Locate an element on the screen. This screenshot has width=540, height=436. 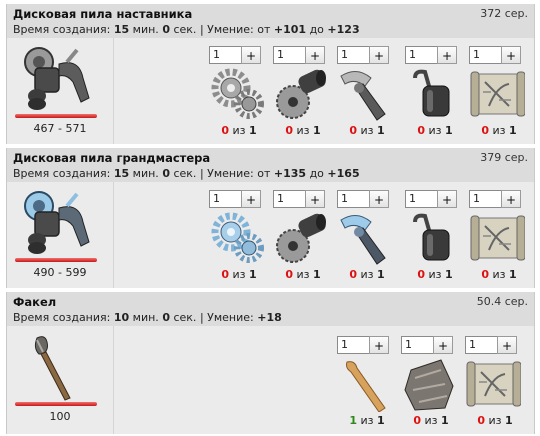
ingredient-slot: 1 + 1 из 1 is located at coordinates (368, 386).